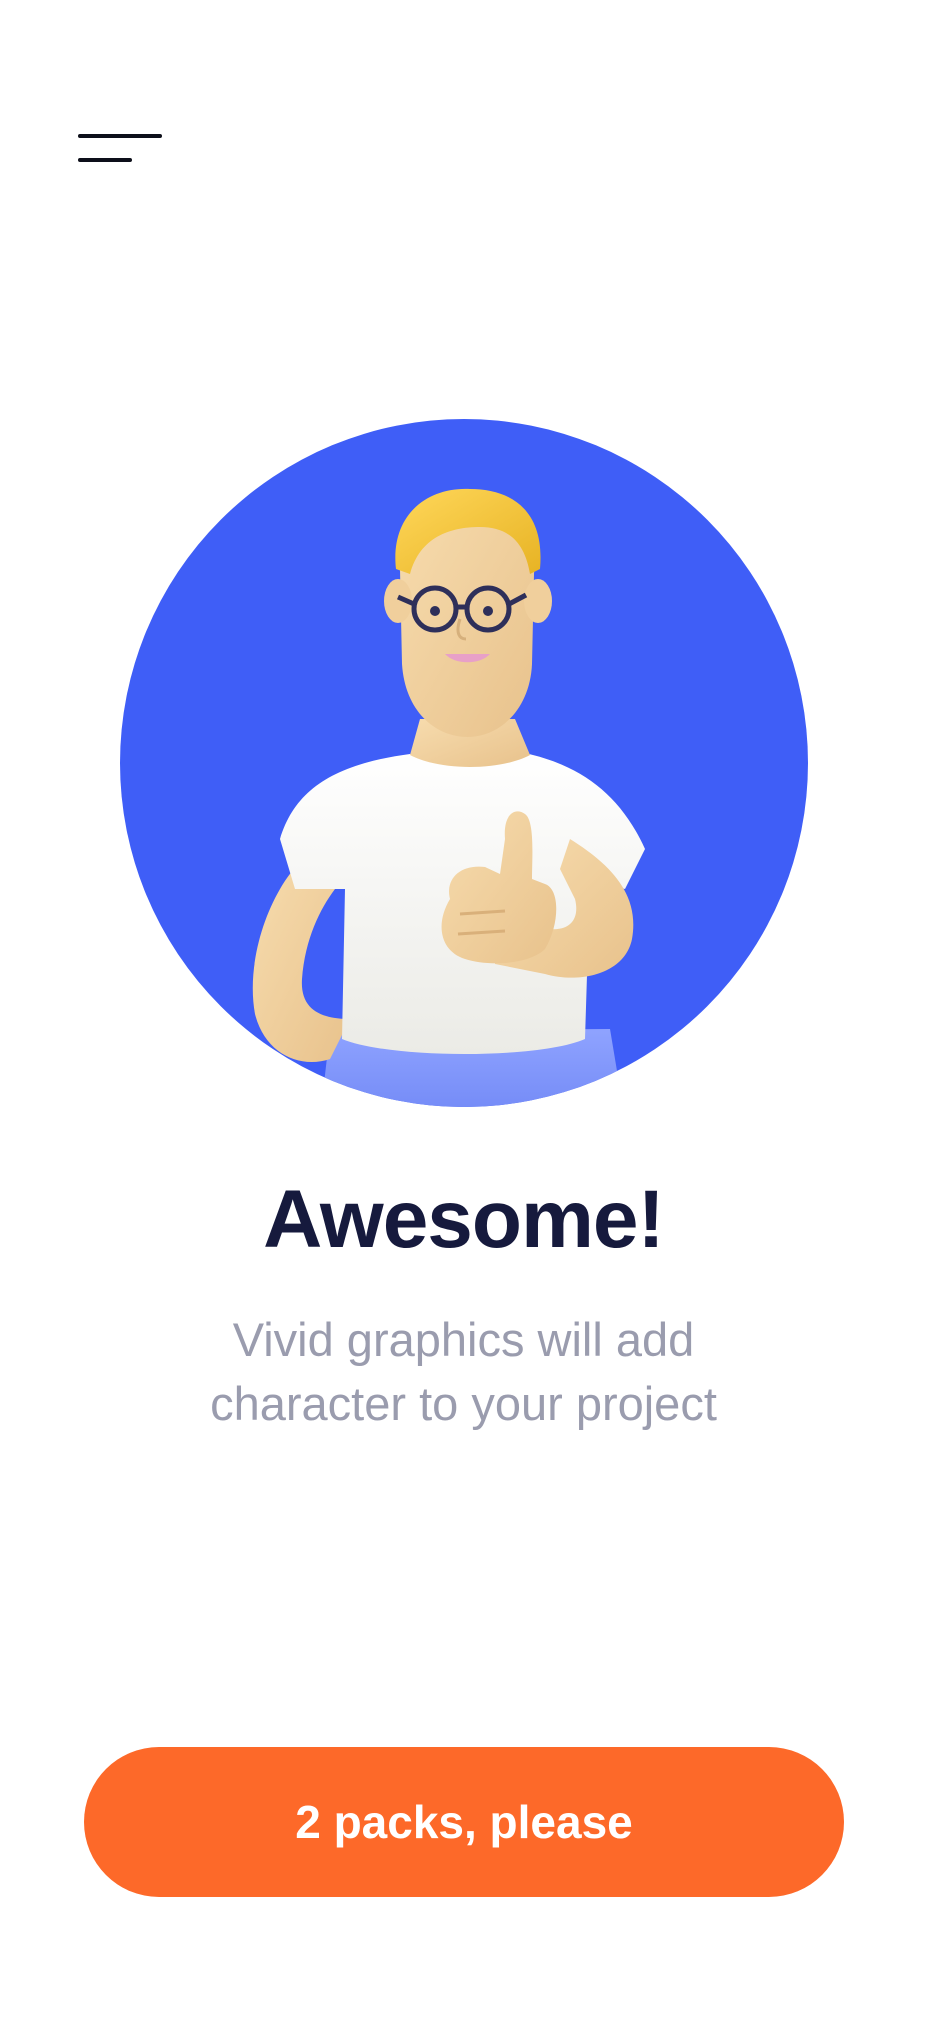 This screenshot has width=927, height=2022. I want to click on menu-button, so click(120, 152).